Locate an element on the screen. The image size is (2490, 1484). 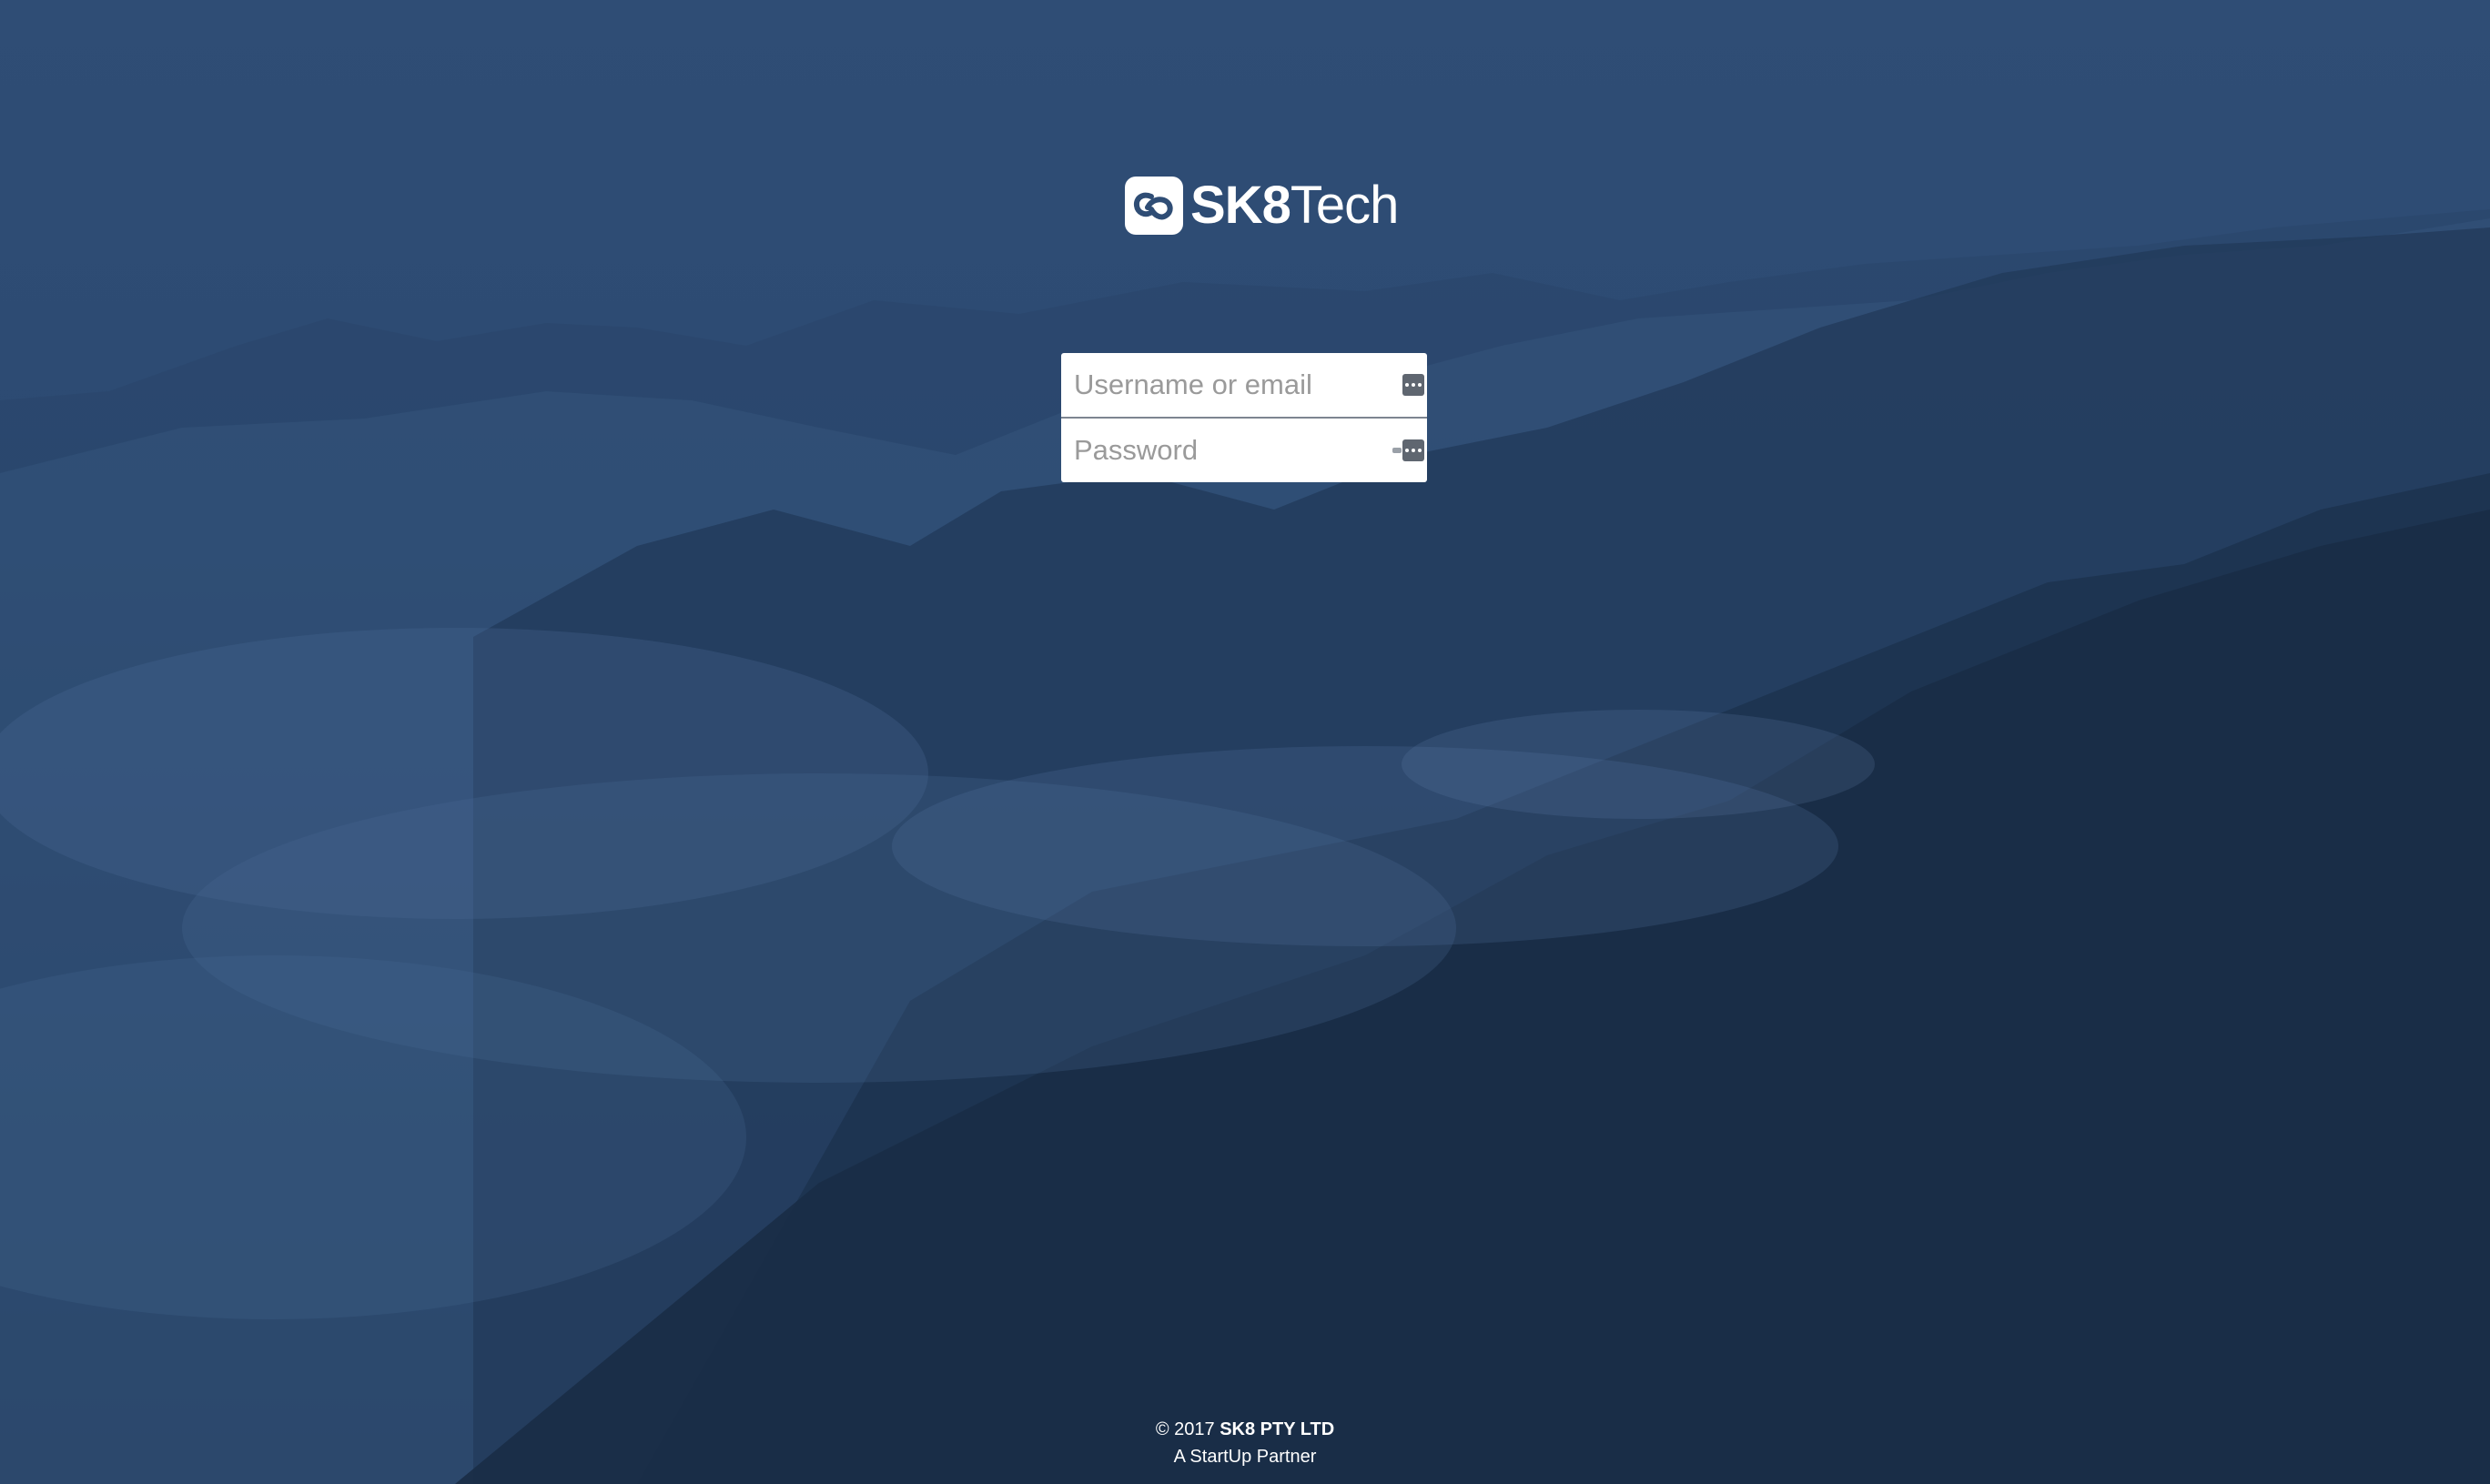
brand-logo: SK8Tech is located at coordinates (1262, 205).